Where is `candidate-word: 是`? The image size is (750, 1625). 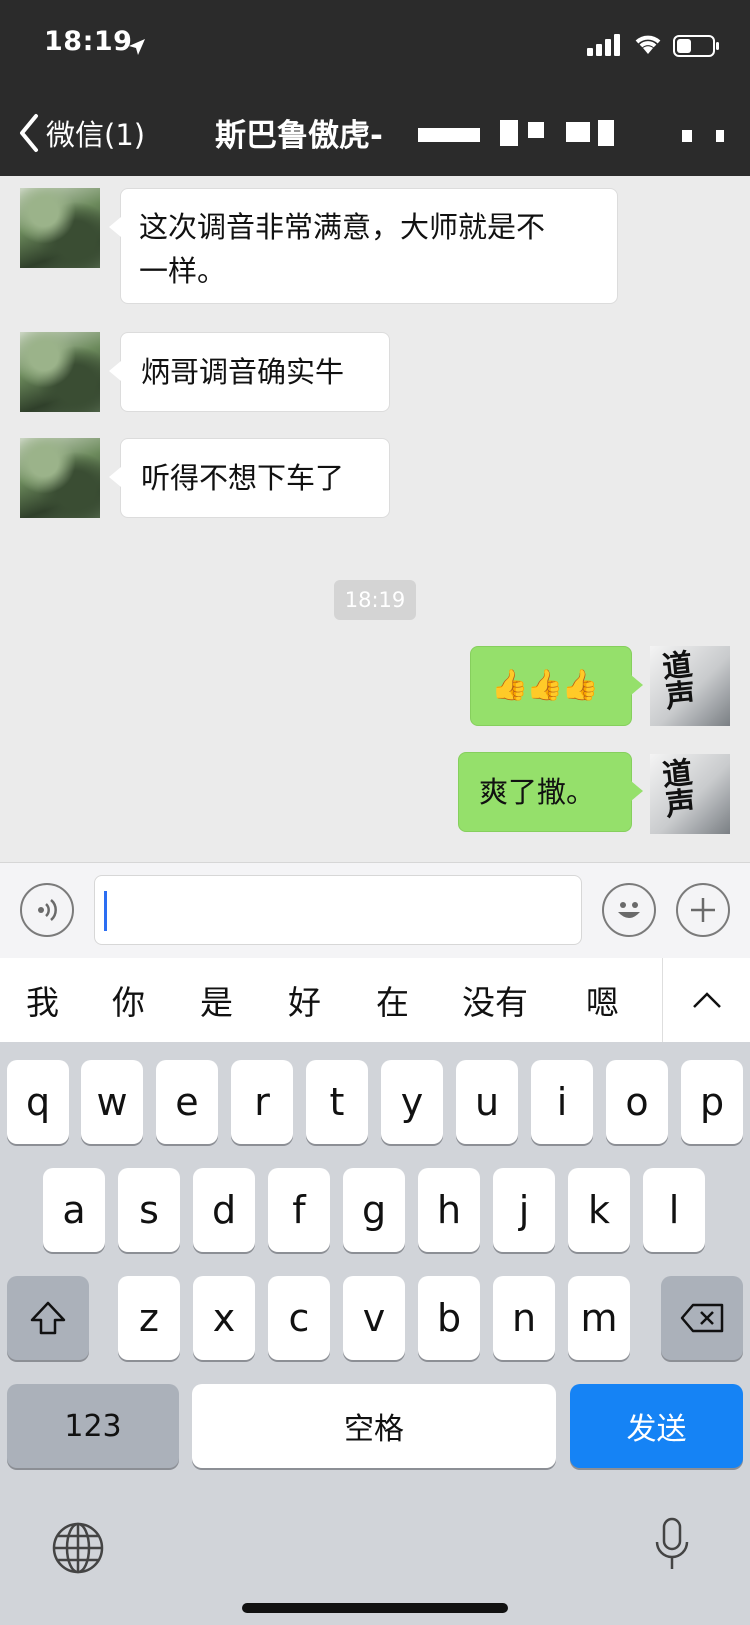 candidate-word: 是 is located at coordinates (216, 1000).